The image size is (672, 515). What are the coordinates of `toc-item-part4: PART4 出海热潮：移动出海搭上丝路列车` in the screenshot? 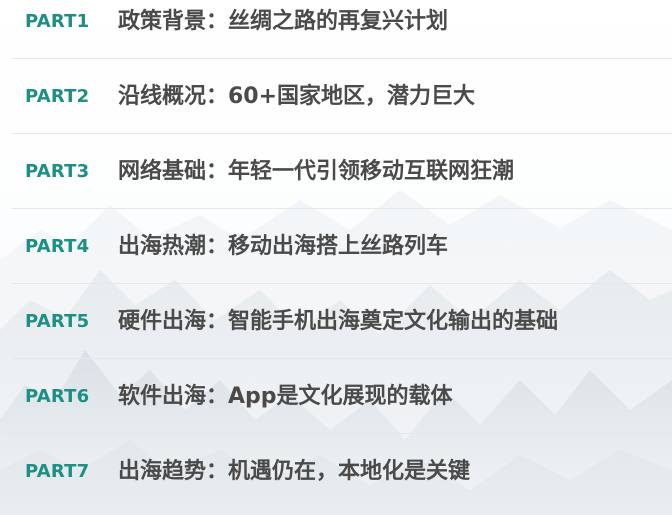 It's located at (336, 247).